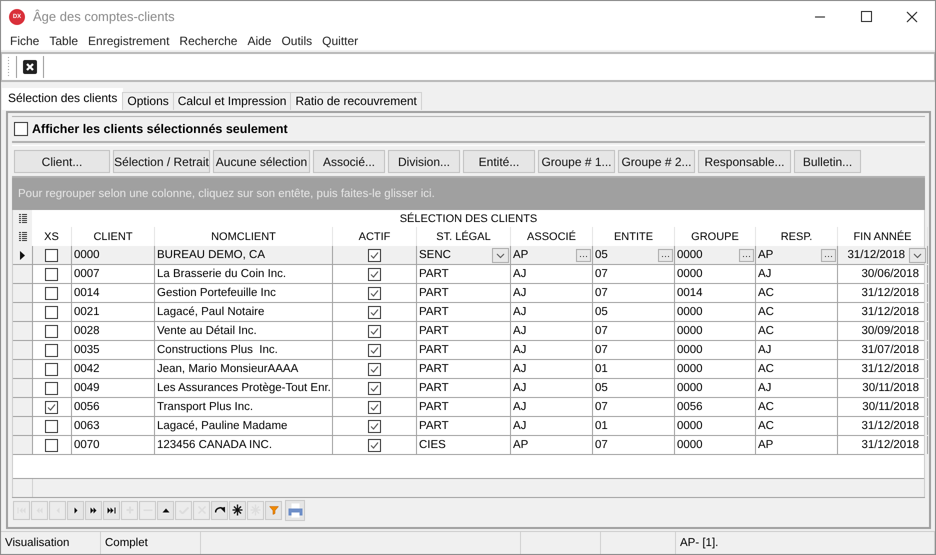  What do you see at coordinates (699, 543) in the screenshot?
I see `status-text: AP- [1].` at bounding box center [699, 543].